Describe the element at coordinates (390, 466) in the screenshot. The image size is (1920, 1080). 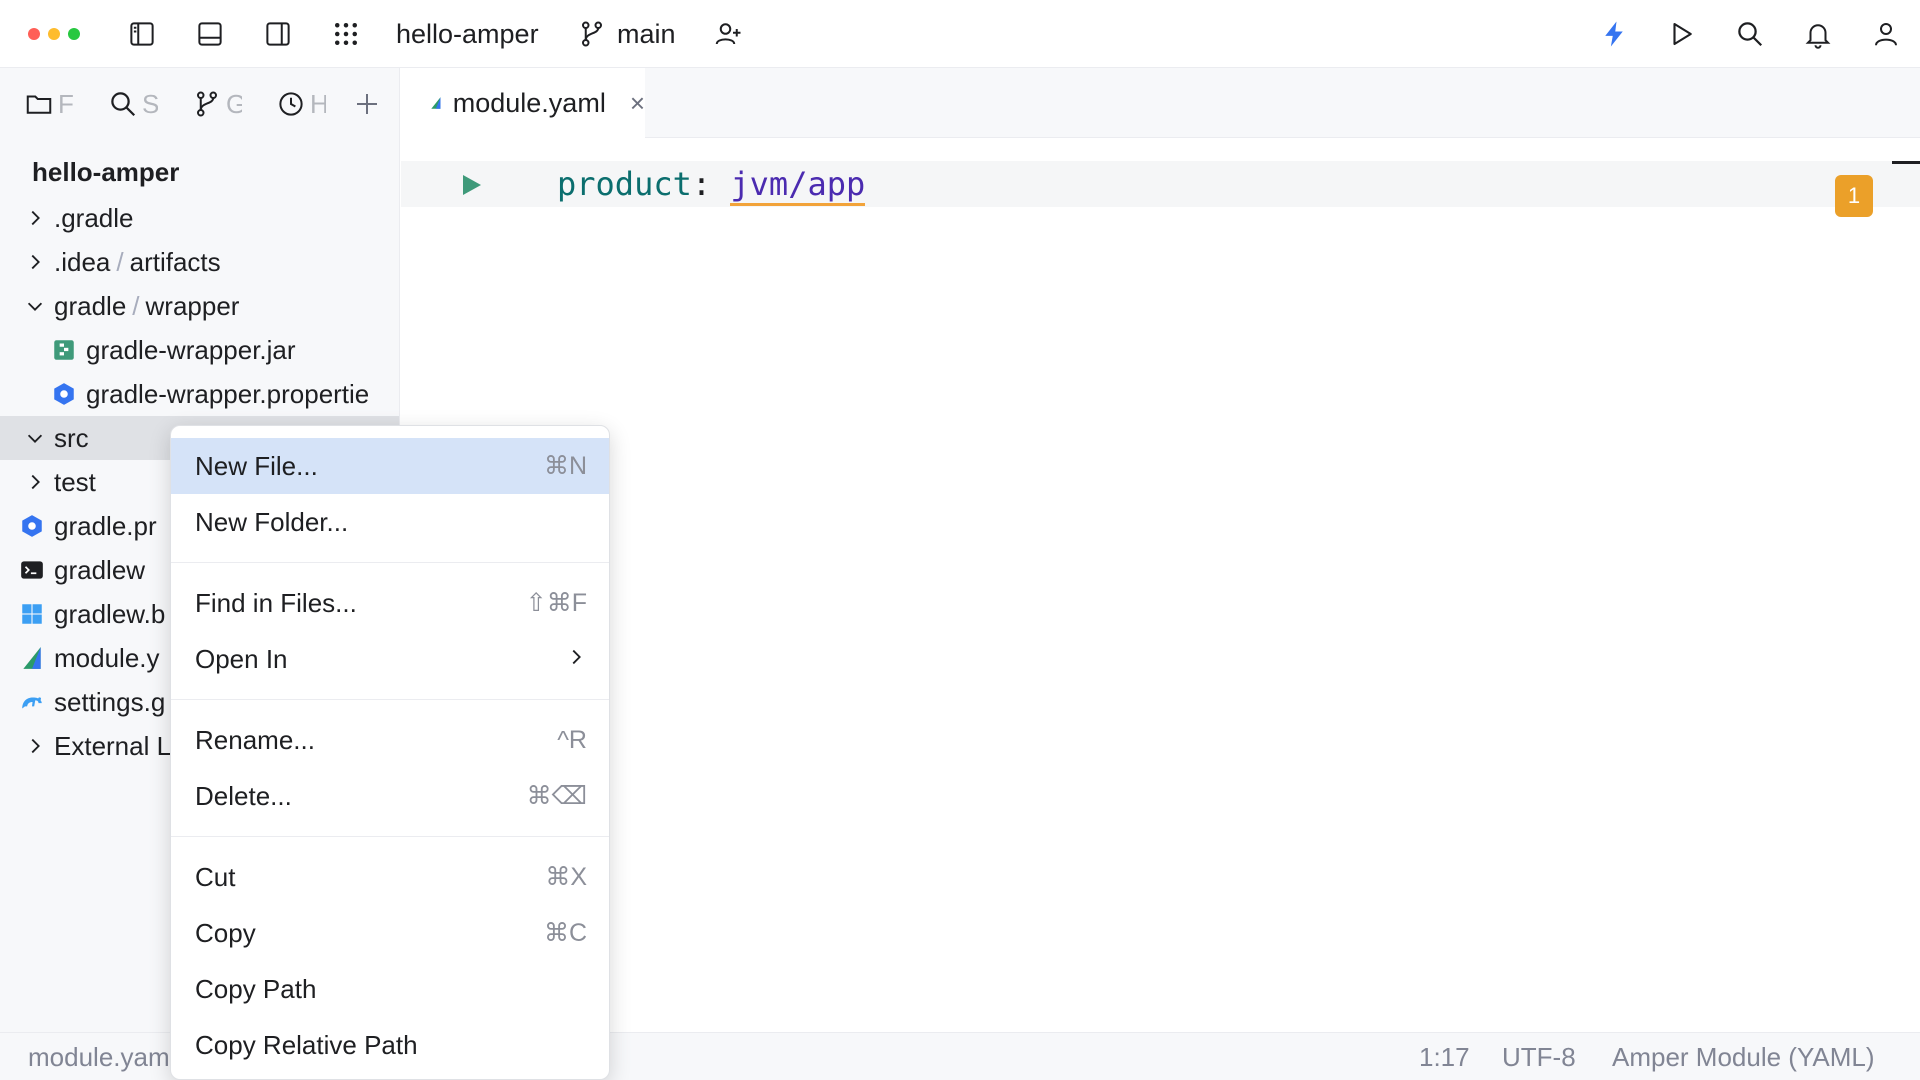
I see `menu-item-new-file: New File... ⌘N` at that location.